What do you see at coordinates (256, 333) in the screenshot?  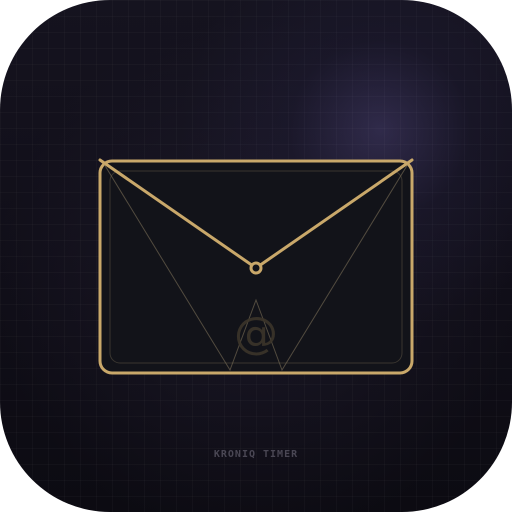 I see `at-glyph: @` at bounding box center [256, 333].